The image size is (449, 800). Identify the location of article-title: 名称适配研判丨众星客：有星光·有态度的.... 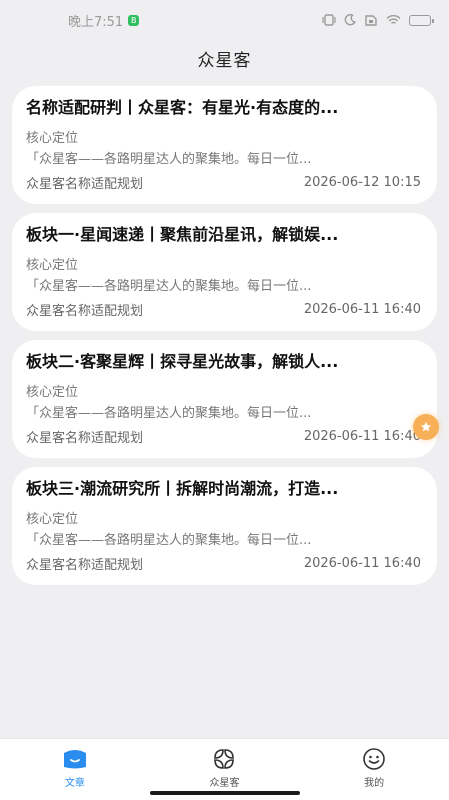
(182, 107).